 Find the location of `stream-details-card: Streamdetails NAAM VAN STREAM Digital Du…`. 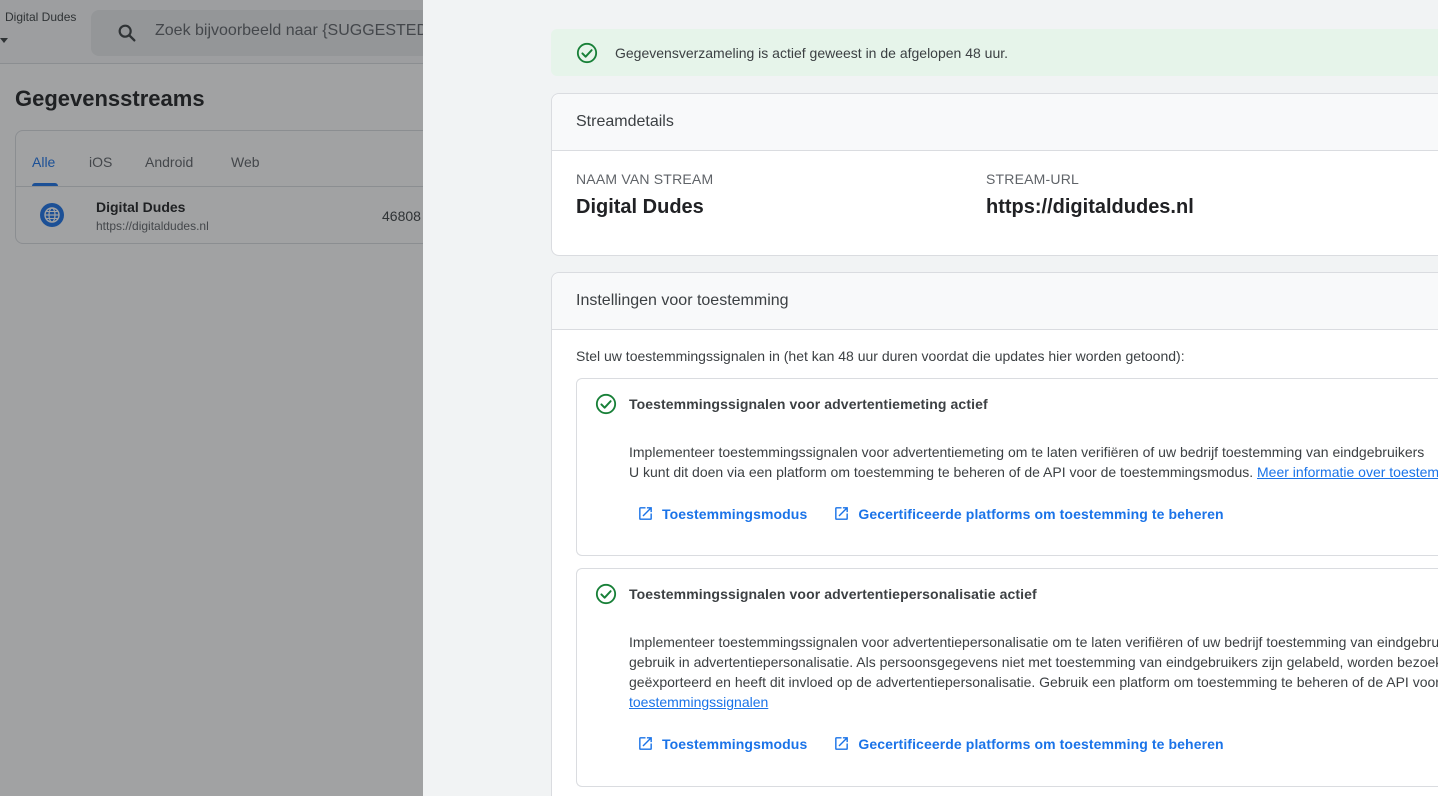

stream-details-card: Streamdetails NAAM VAN STREAM Digital Du… is located at coordinates (994, 174).